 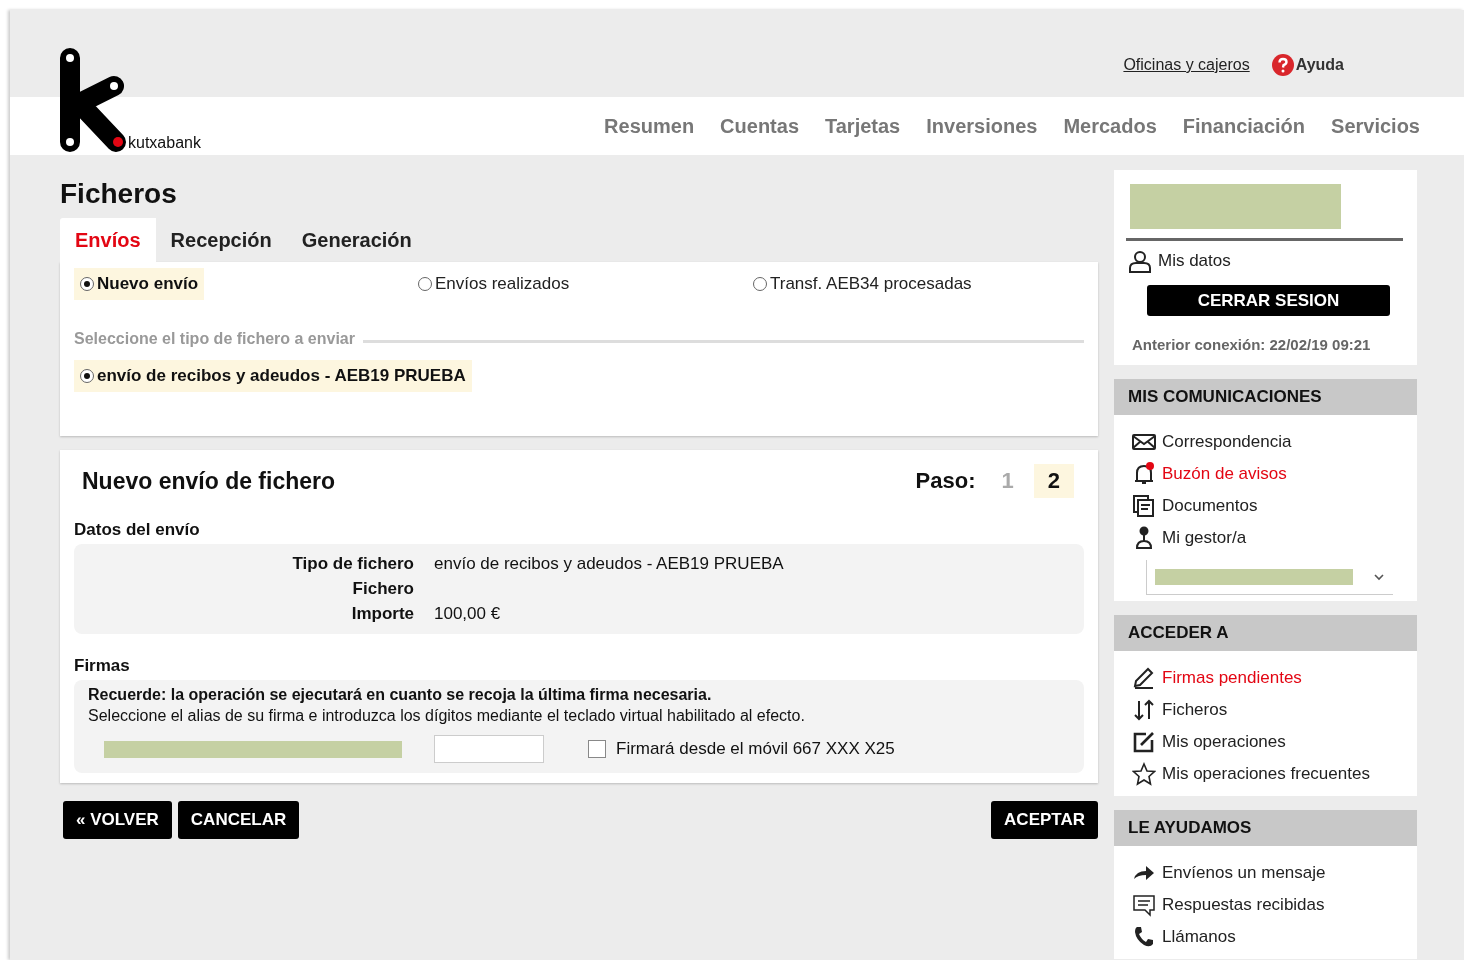 I want to click on tab: Envíos, so click(x=108, y=240).